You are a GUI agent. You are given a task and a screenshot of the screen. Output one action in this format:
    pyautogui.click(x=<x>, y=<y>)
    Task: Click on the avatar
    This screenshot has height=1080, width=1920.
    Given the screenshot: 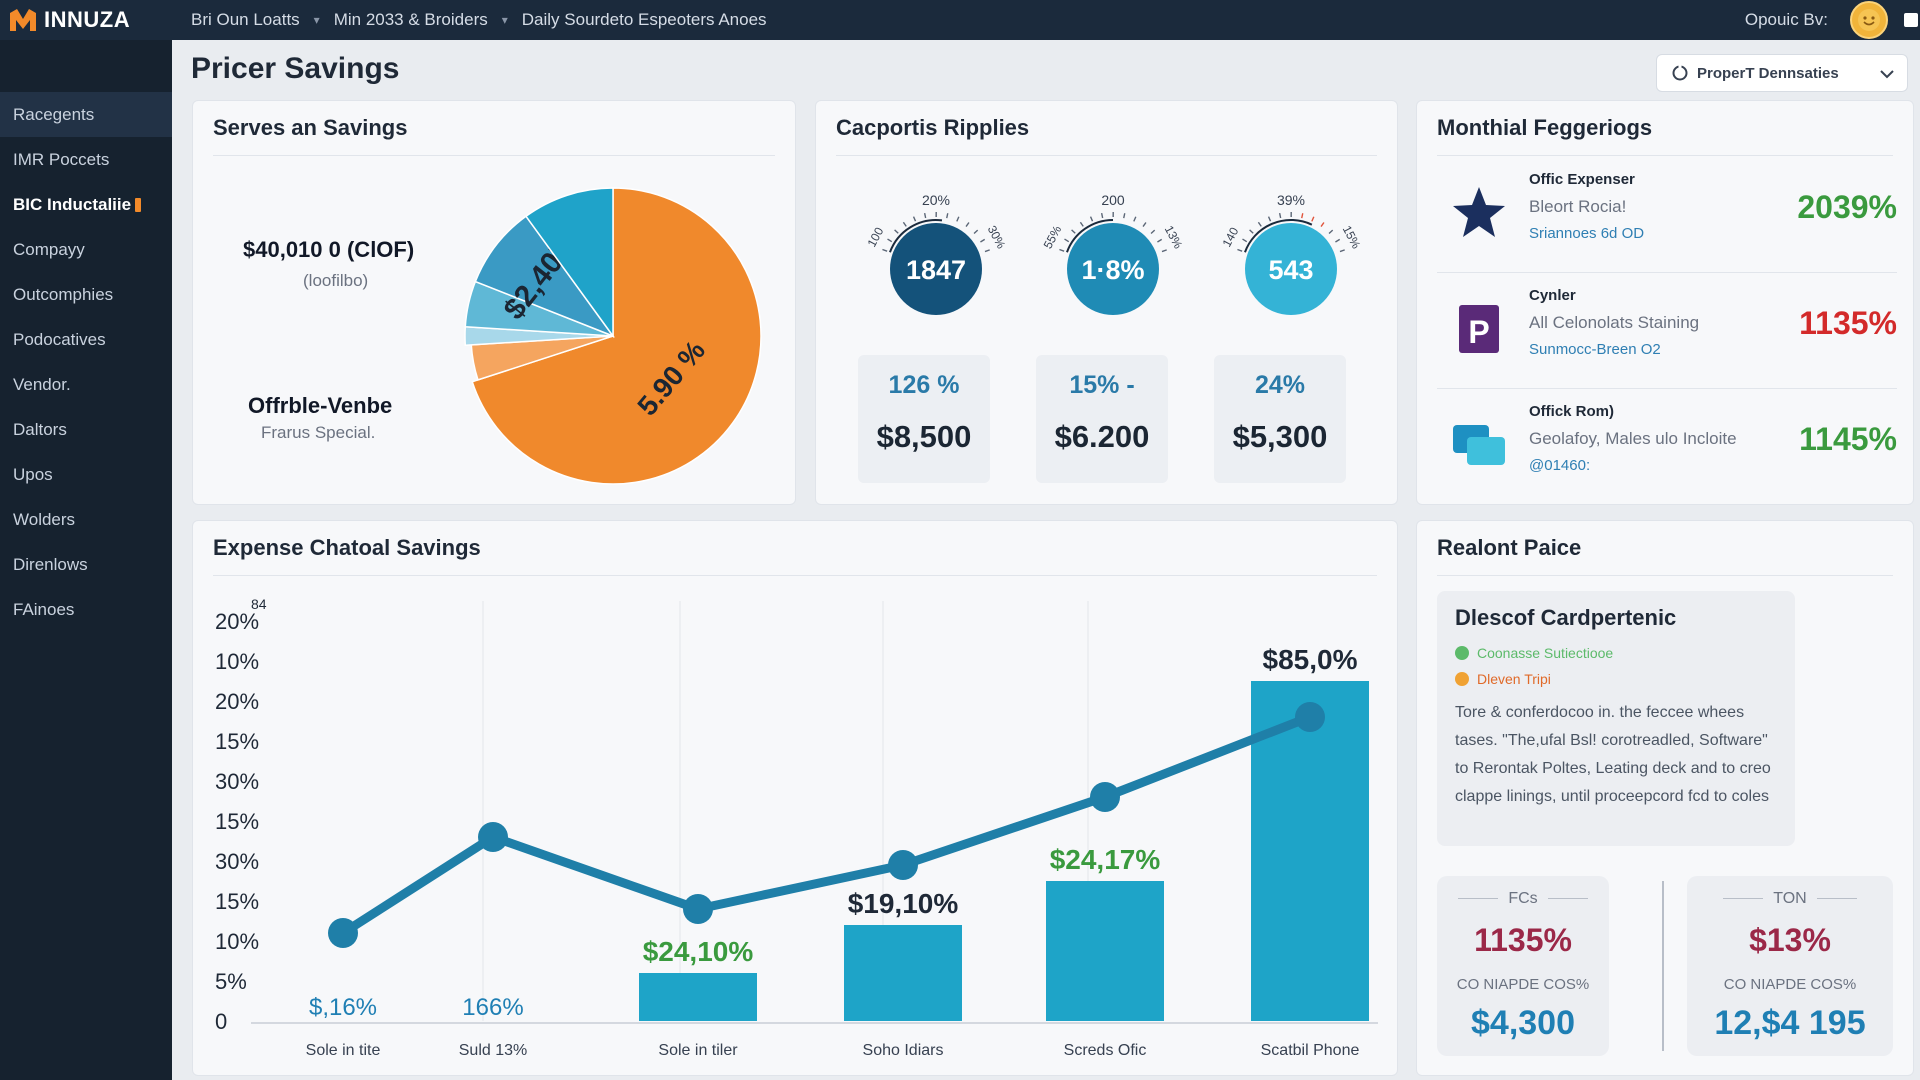 What is the action you would take?
    pyautogui.click(x=1869, y=20)
    